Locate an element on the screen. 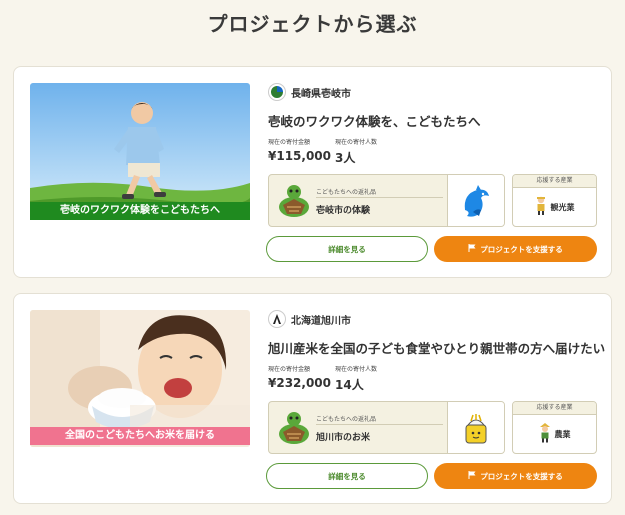  page-heading: プロジェクトから選ぶ is located at coordinates (312, 24).